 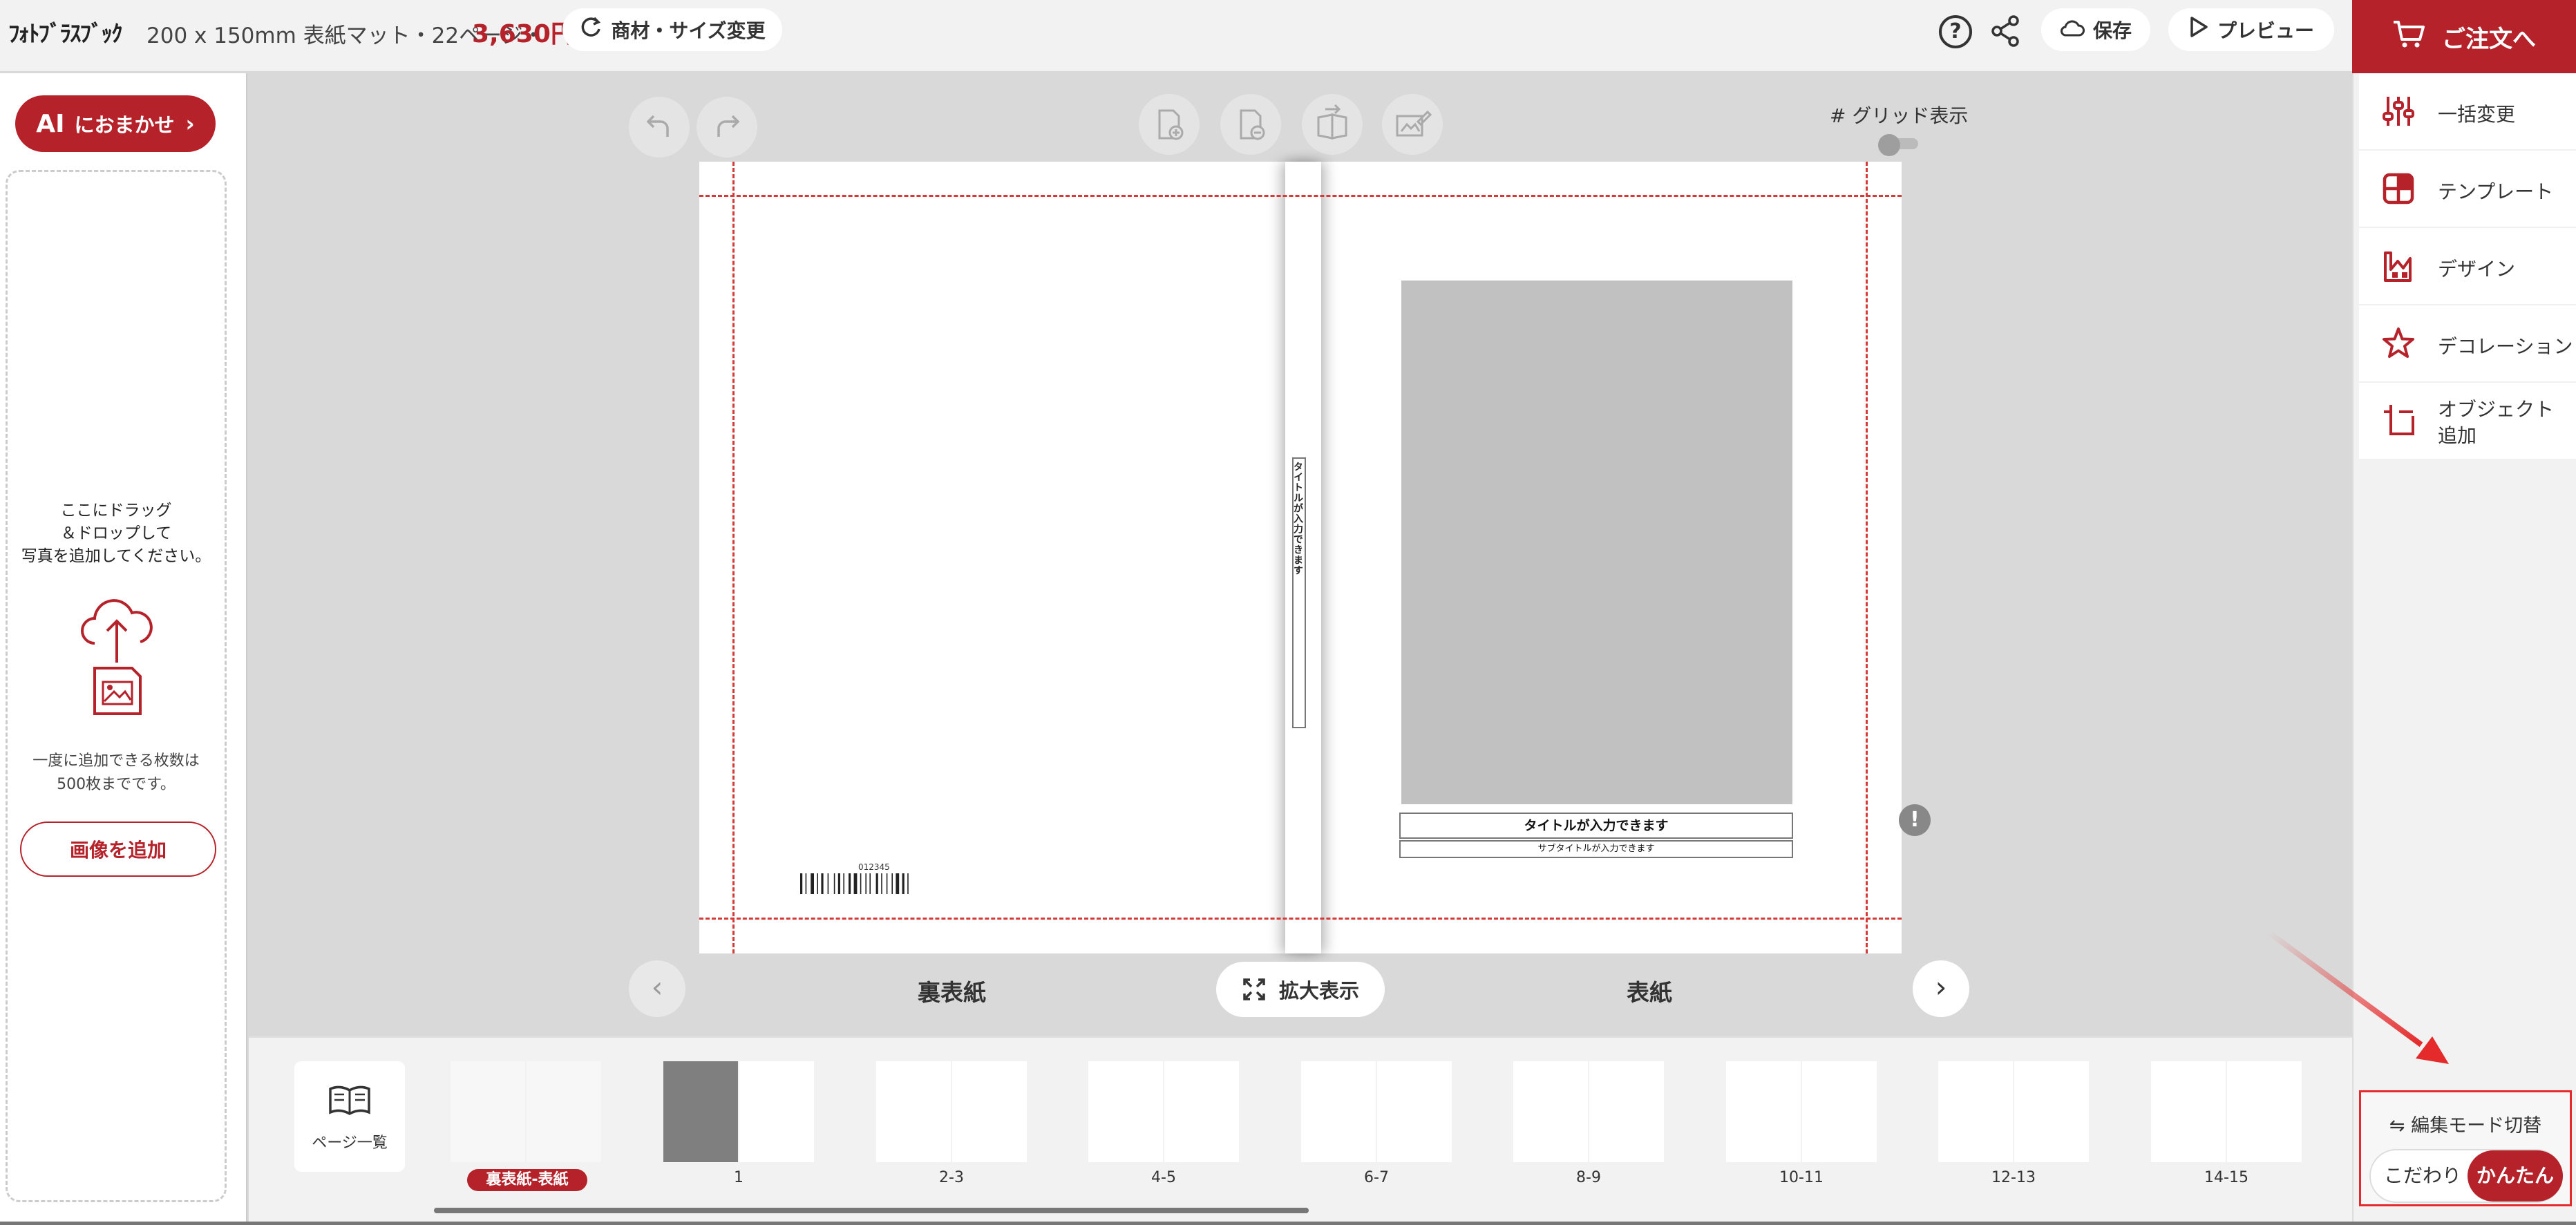 I want to click on prev-page-button: ‹, so click(x=657, y=989).